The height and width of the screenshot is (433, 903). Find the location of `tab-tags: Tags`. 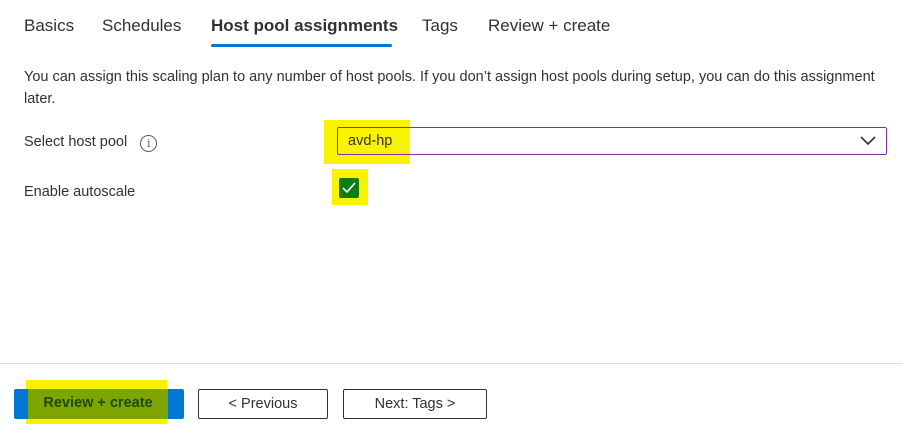

tab-tags: Tags is located at coordinates (440, 26).